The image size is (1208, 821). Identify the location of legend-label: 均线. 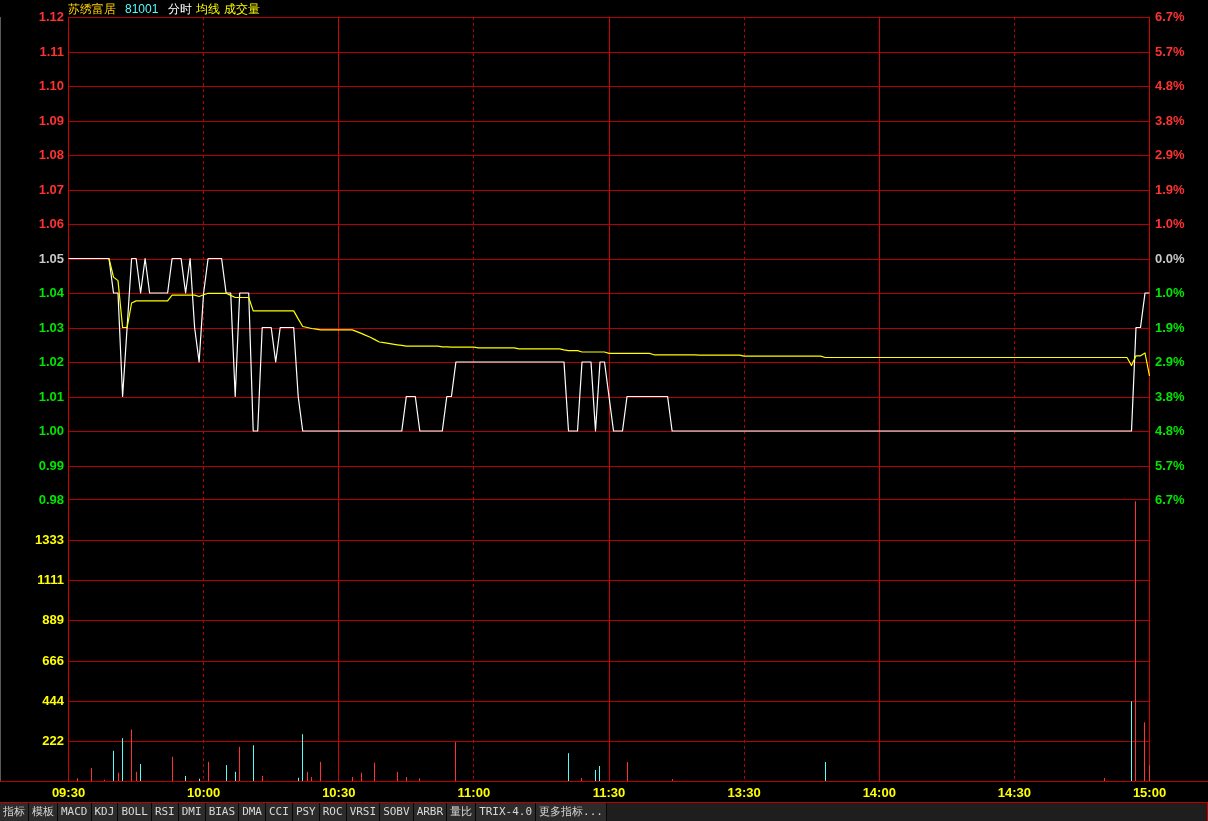
(208, 8).